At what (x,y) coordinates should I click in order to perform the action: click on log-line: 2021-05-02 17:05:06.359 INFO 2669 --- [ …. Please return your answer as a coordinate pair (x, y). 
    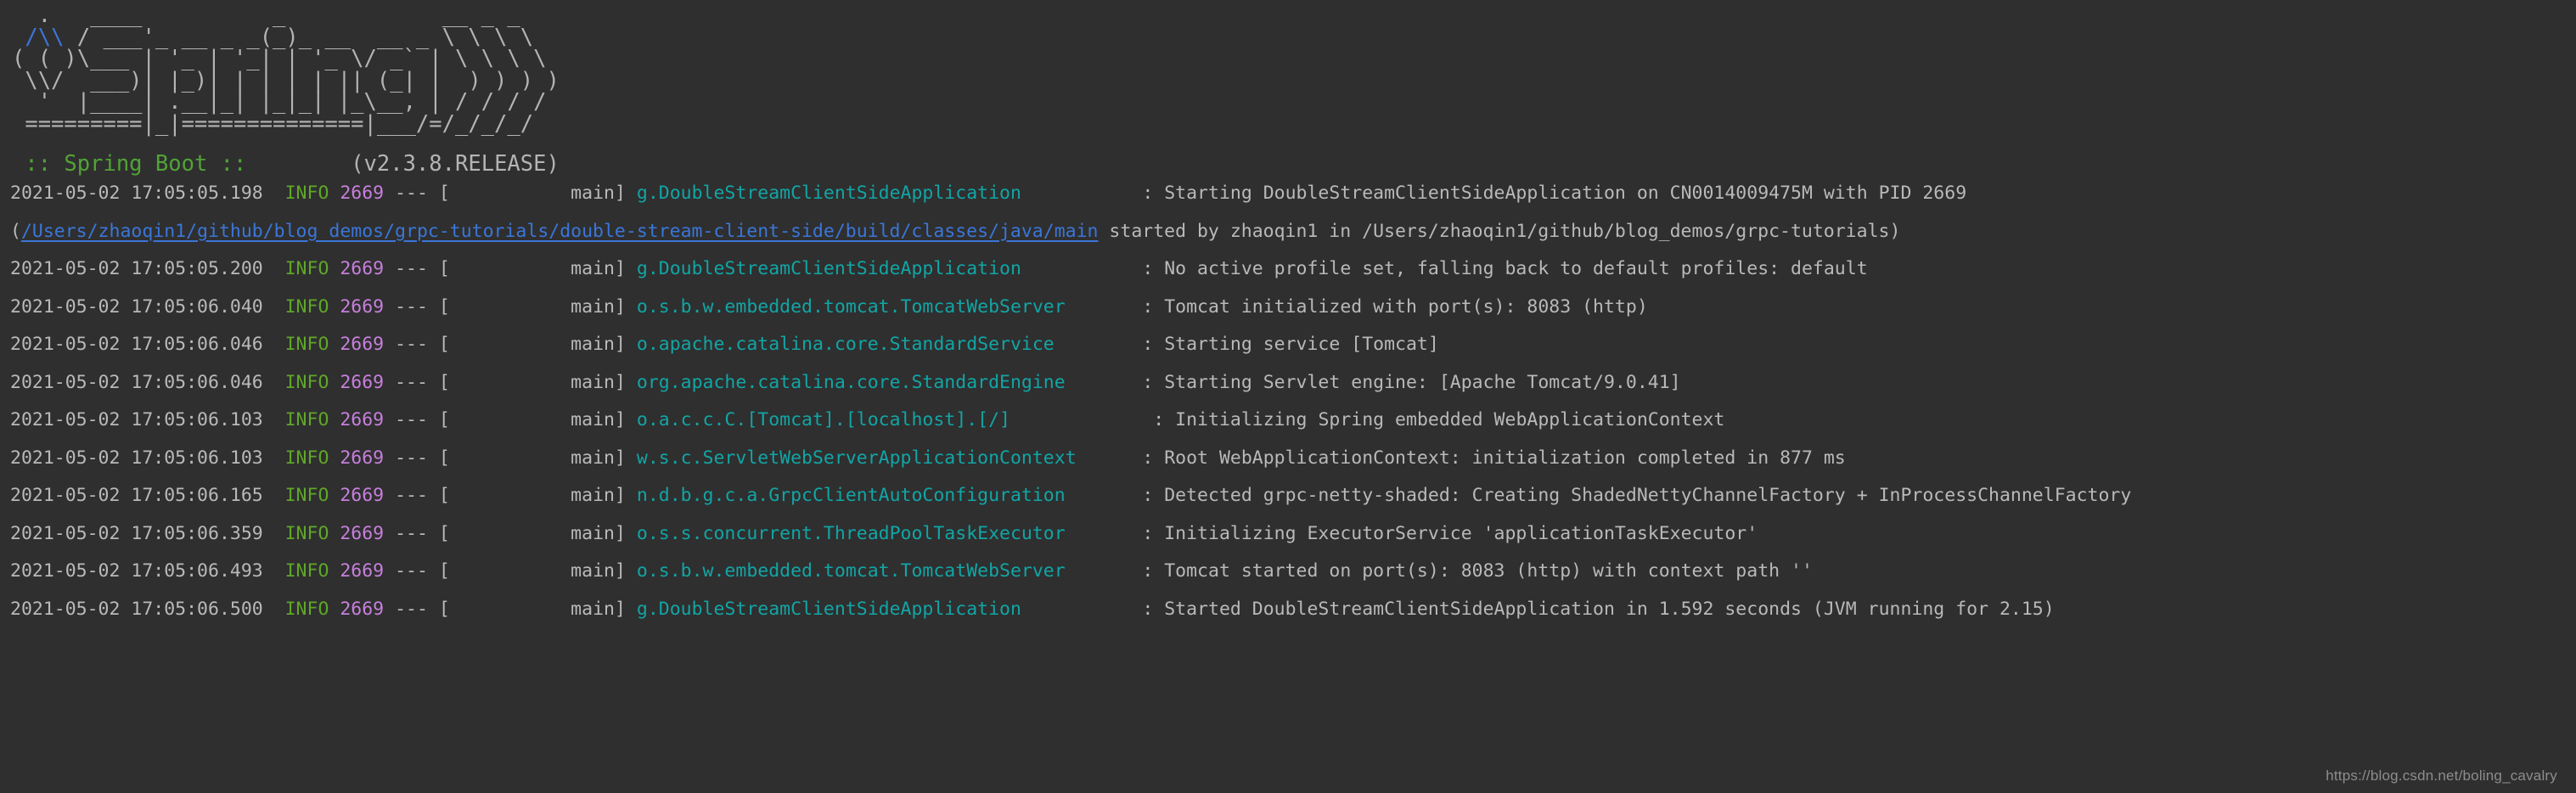
    Looking at the image, I should click on (1293, 534).